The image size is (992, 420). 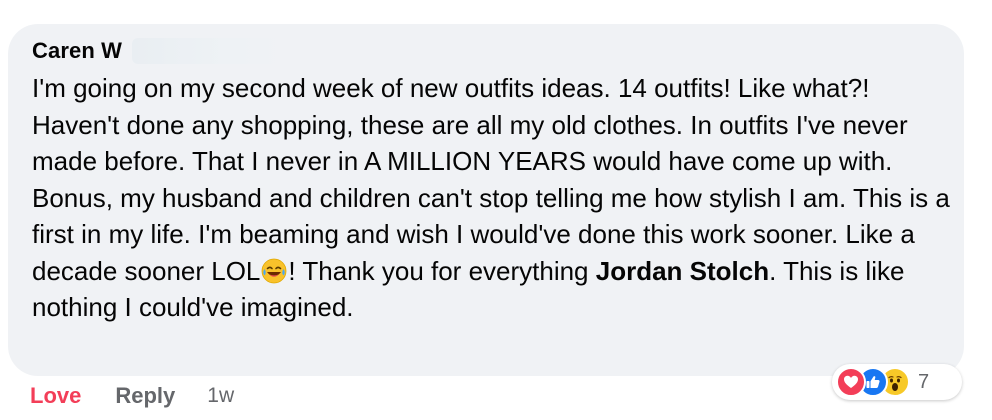 I want to click on author-row: Caren W, so click(x=486, y=51).